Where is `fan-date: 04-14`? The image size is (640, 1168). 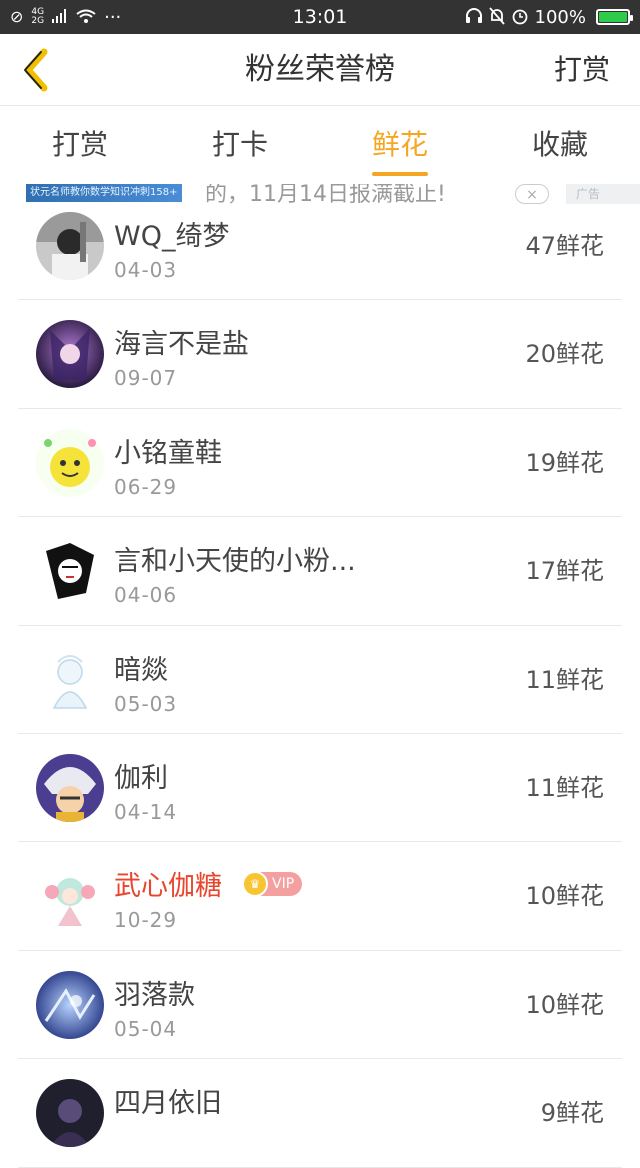 fan-date: 04-14 is located at coordinates (146, 811).